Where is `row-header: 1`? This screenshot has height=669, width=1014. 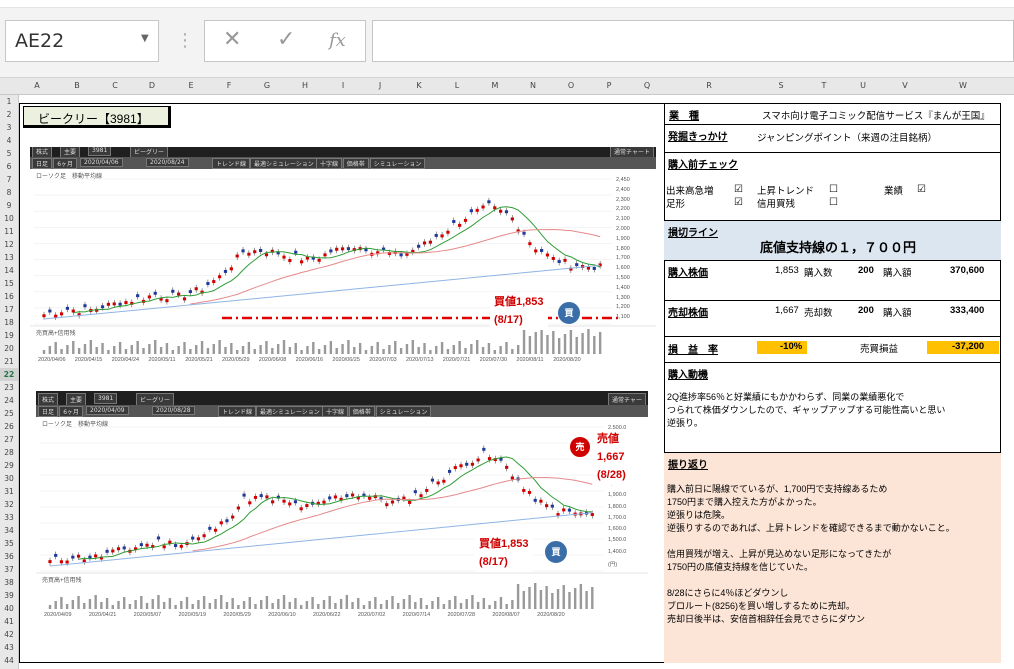 row-header: 1 is located at coordinates (9, 101).